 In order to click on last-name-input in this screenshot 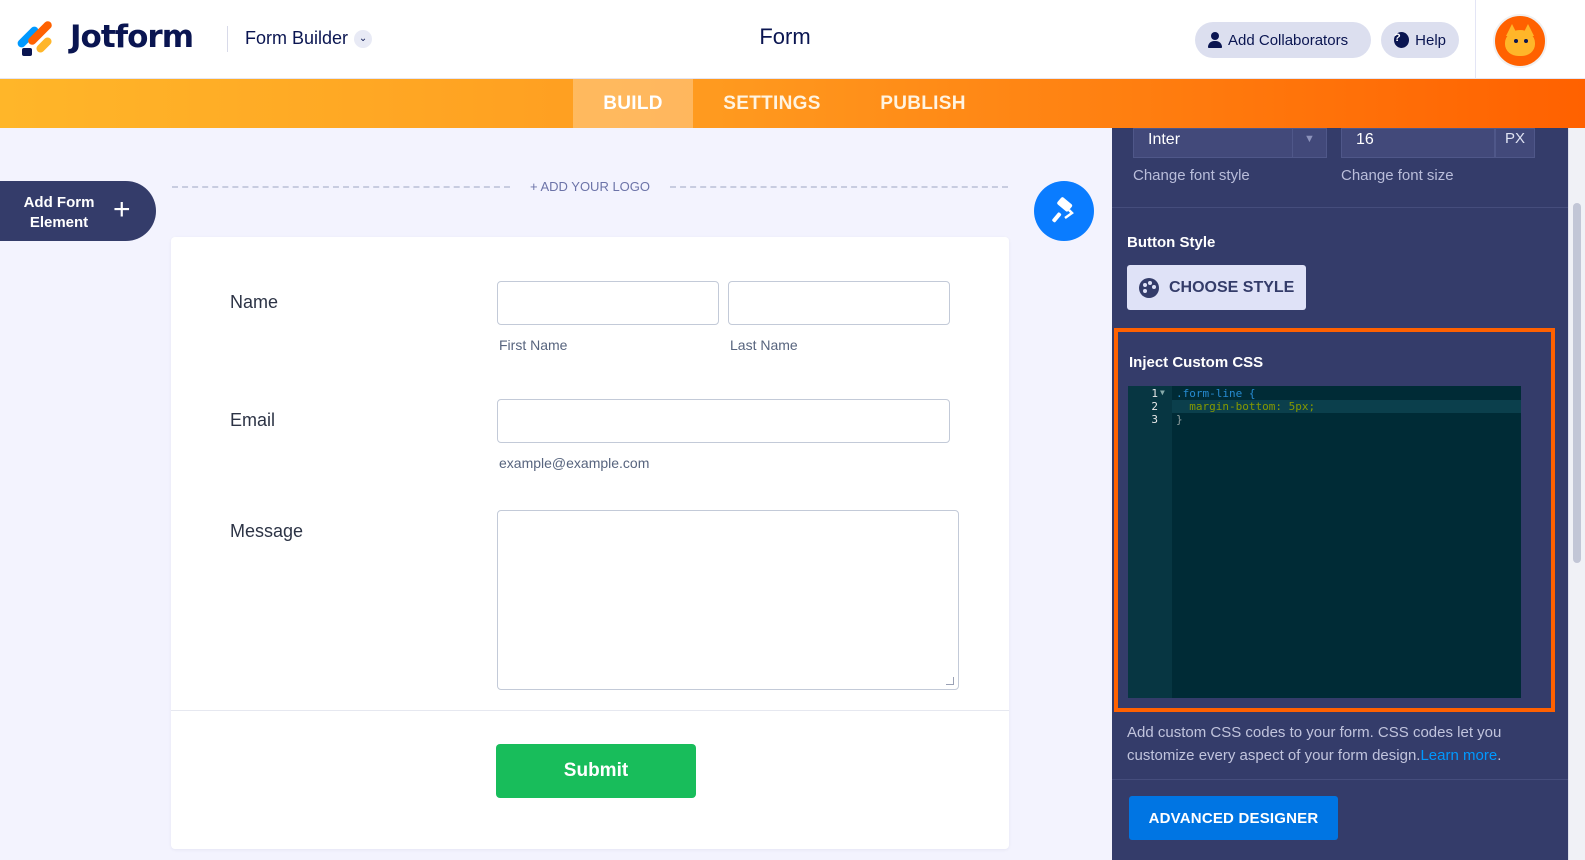, I will do `click(839, 303)`.